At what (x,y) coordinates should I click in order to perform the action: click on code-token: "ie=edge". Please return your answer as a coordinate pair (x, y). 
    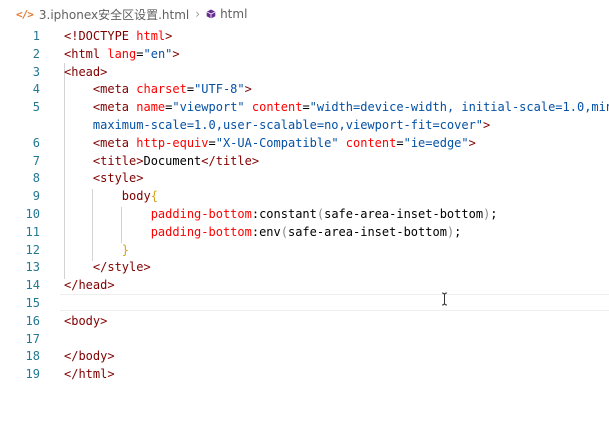
    Looking at the image, I should click on (436, 142).